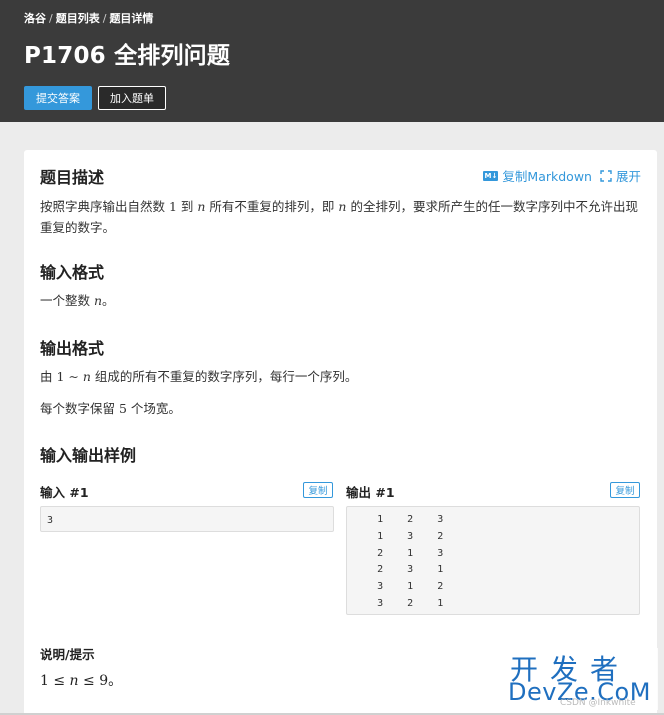  What do you see at coordinates (628, 176) in the screenshot?
I see `expand-label: 展开` at bounding box center [628, 176].